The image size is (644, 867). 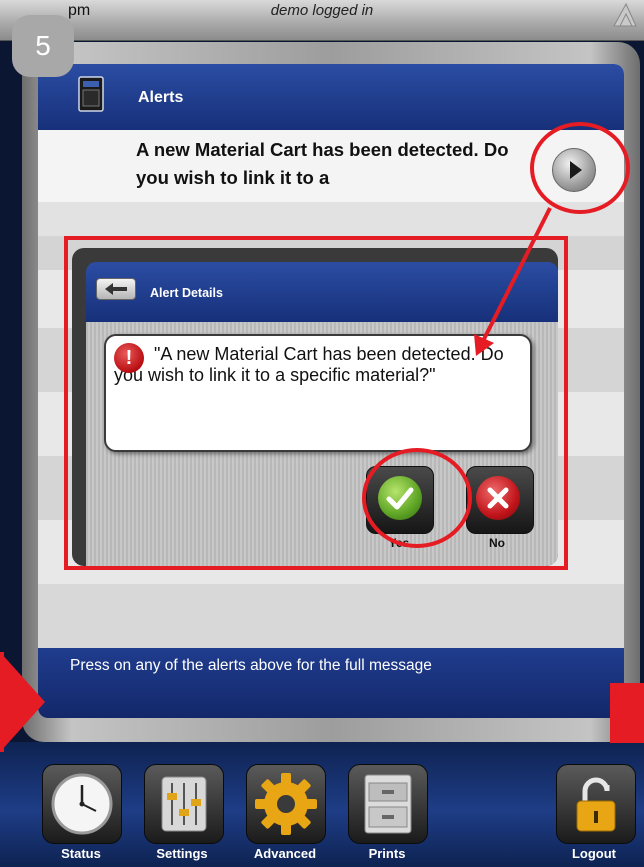 I want to click on gear-icon, so click(x=286, y=804).